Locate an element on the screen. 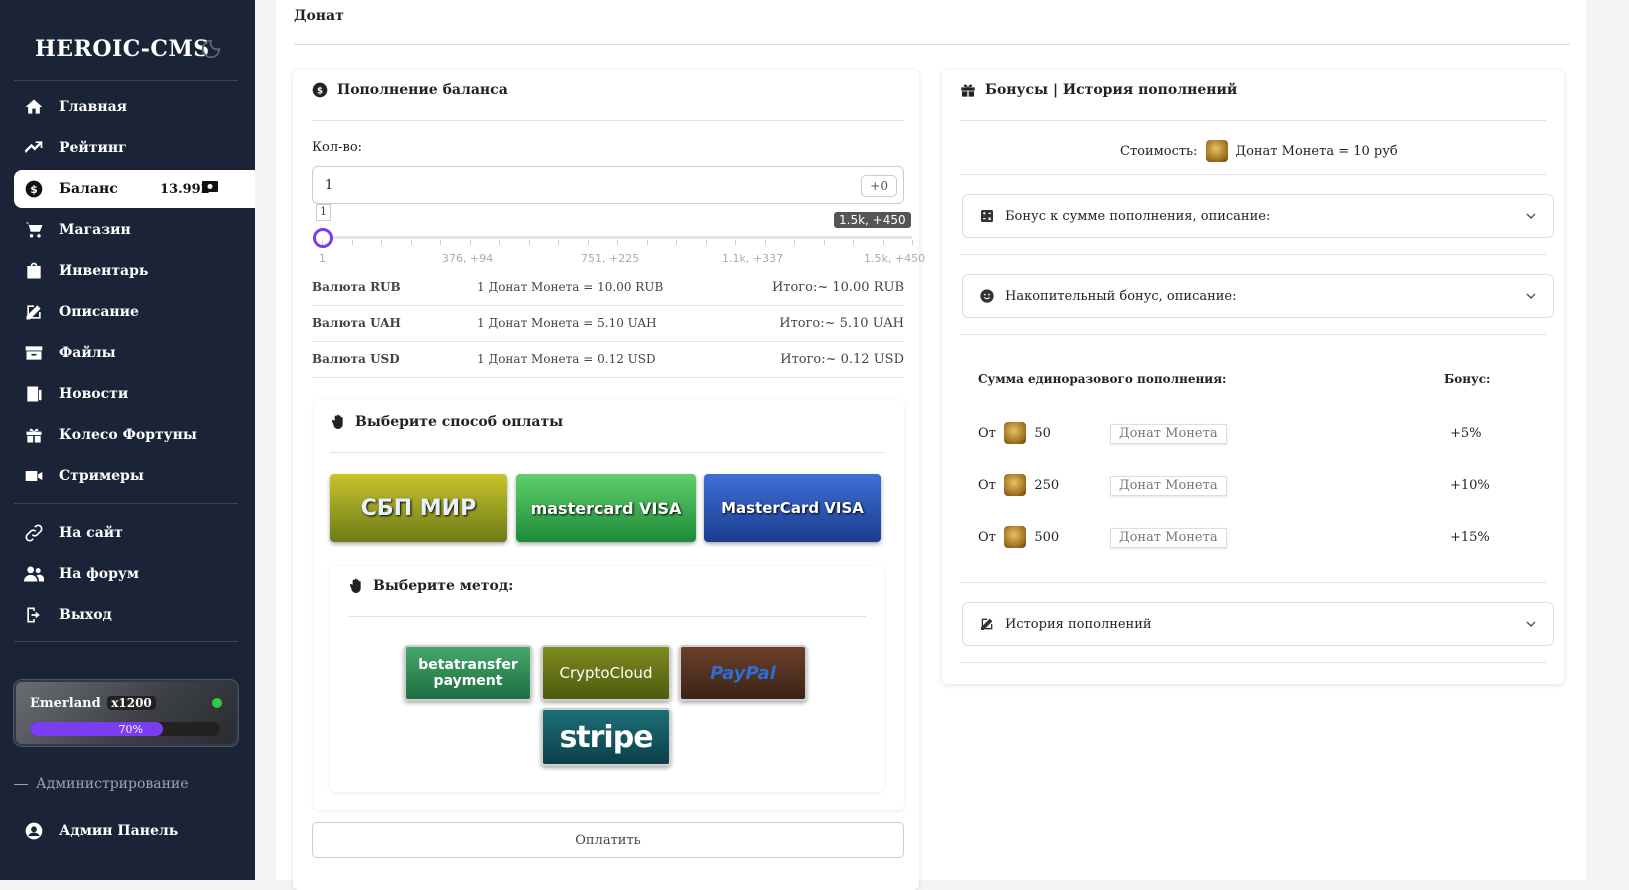 This screenshot has height=890, width=1629. sidebar-item-fortune: Колесо Фортуны is located at coordinates (134, 435).